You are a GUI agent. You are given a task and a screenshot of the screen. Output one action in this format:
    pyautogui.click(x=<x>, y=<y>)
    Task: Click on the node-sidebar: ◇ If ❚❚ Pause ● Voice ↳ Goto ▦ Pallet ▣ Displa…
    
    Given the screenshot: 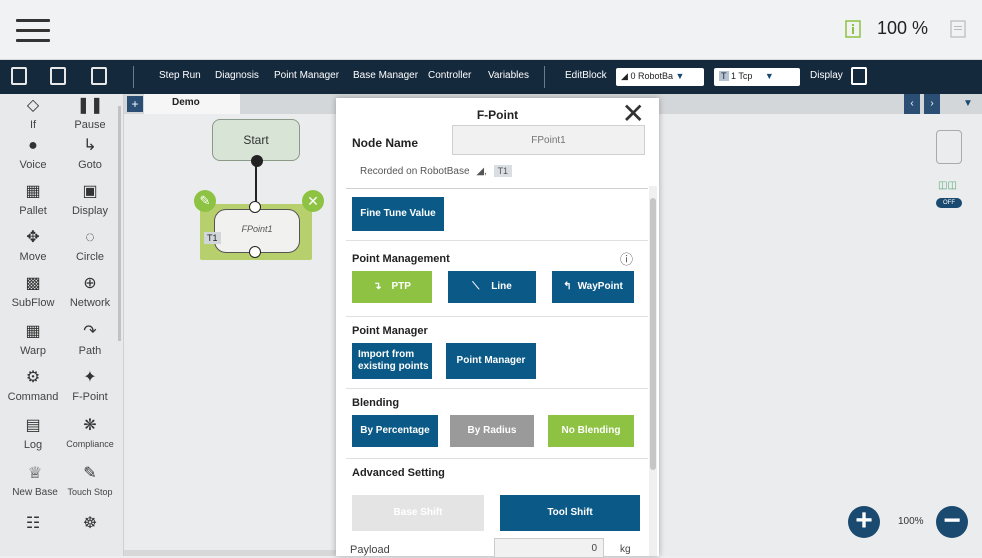 What is the action you would take?
    pyautogui.click(x=62, y=325)
    